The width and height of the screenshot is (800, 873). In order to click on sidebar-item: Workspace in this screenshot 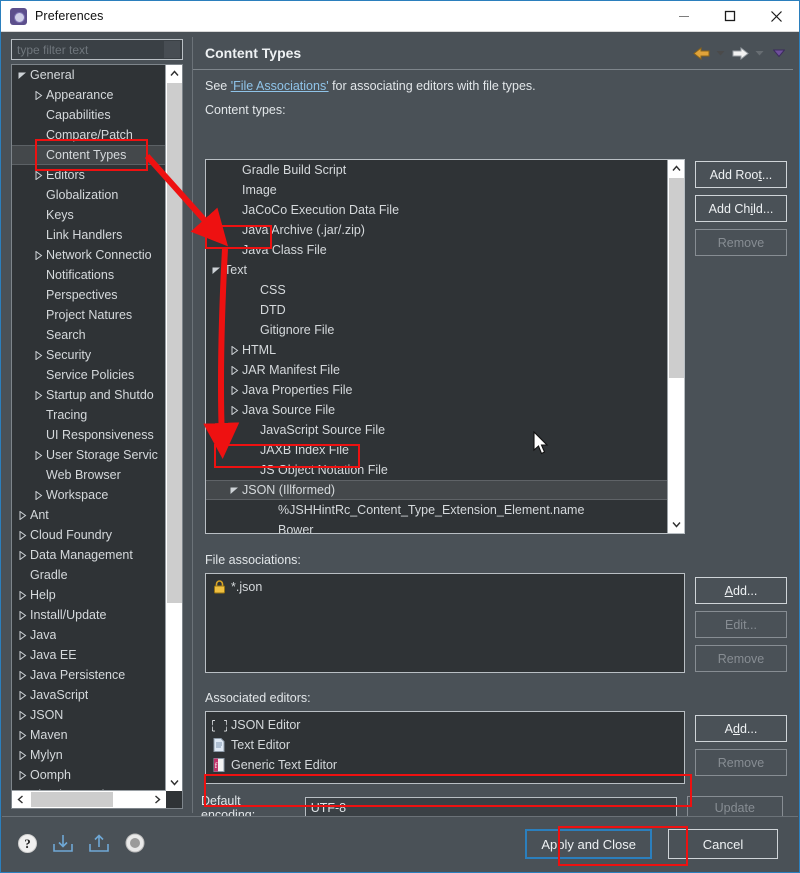, I will do `click(89, 495)`.